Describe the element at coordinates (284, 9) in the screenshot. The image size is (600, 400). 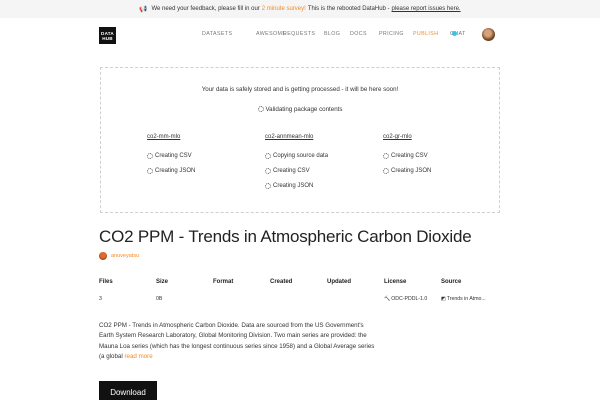
I see `survey-link: 2 minute survey!` at that location.